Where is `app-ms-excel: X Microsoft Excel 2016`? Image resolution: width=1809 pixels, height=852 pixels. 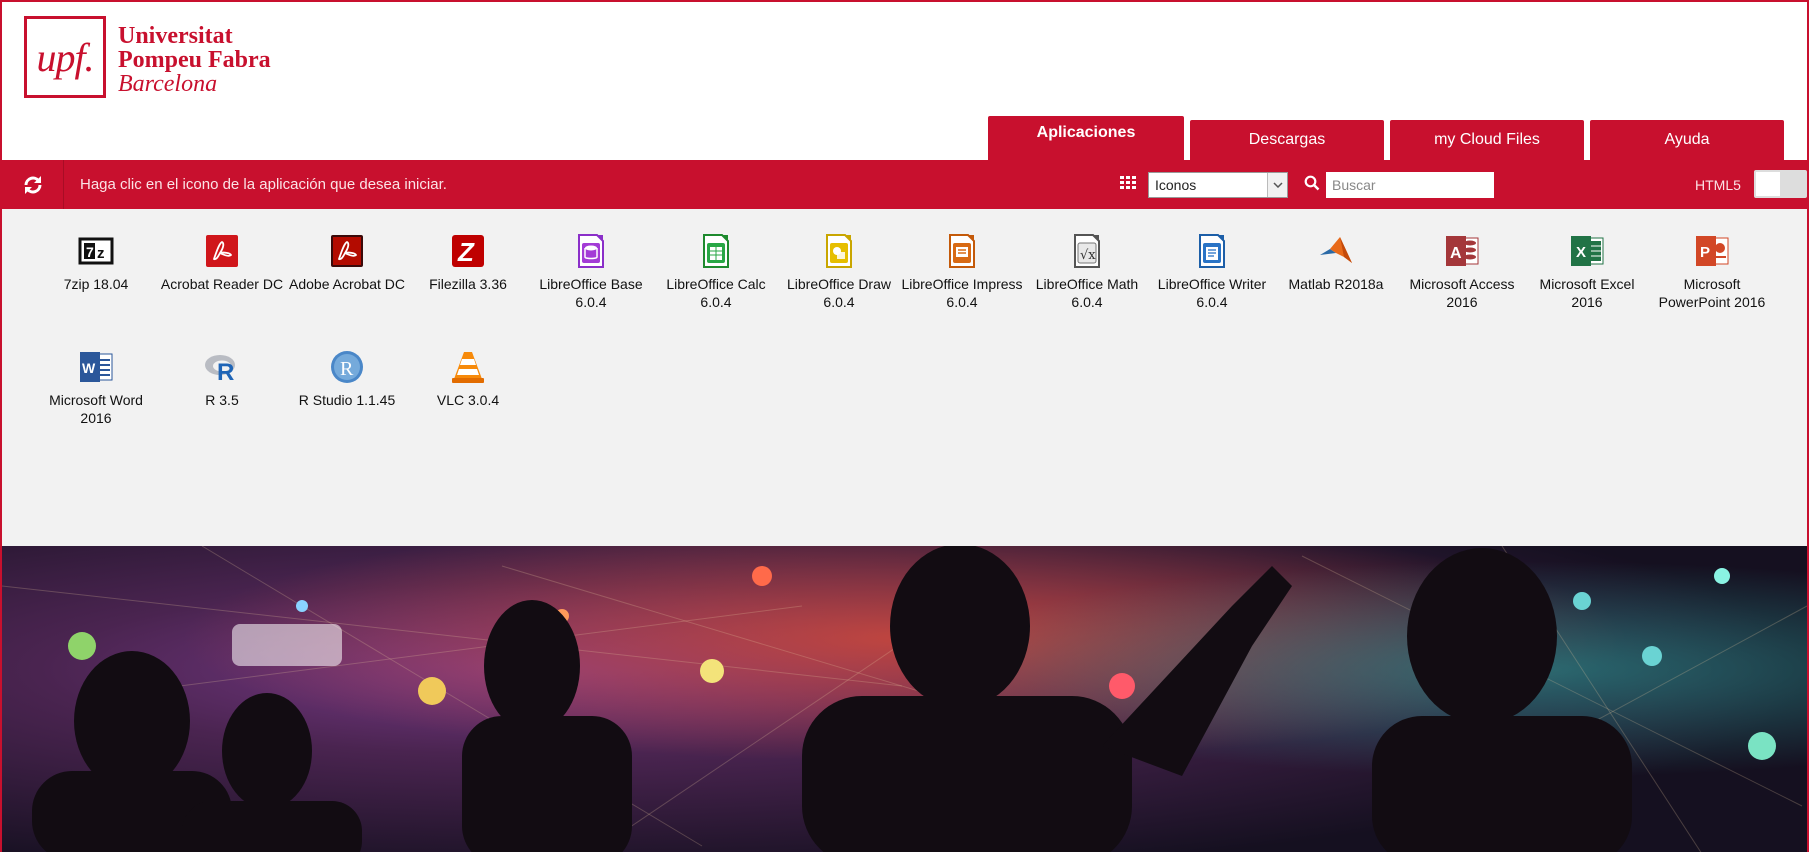 app-ms-excel: X Microsoft Excel 2016 is located at coordinates (1587, 272).